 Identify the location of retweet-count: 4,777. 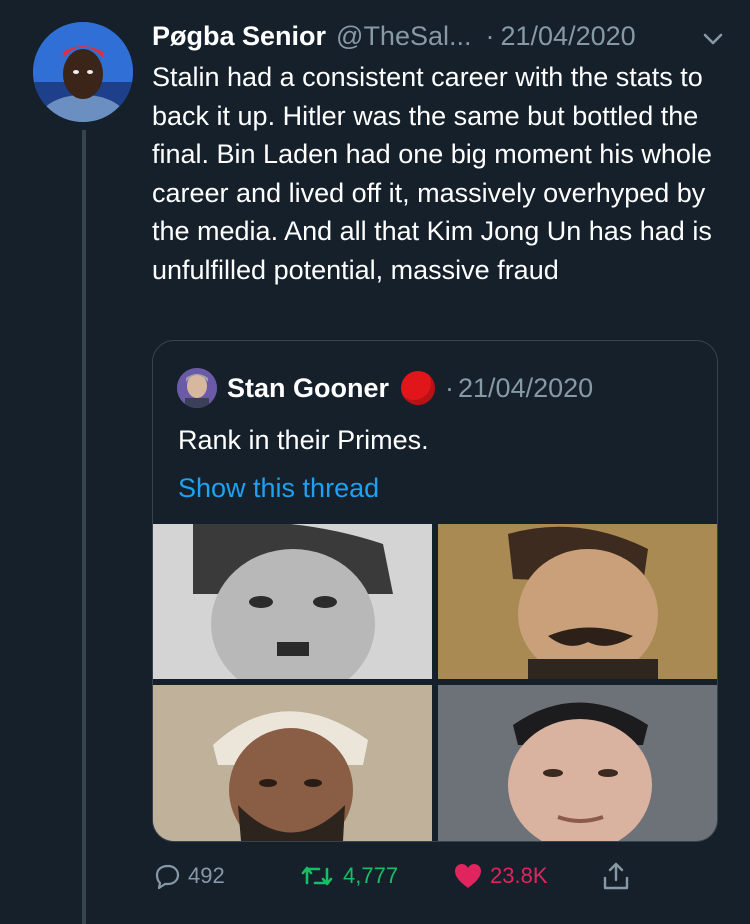
(371, 875).